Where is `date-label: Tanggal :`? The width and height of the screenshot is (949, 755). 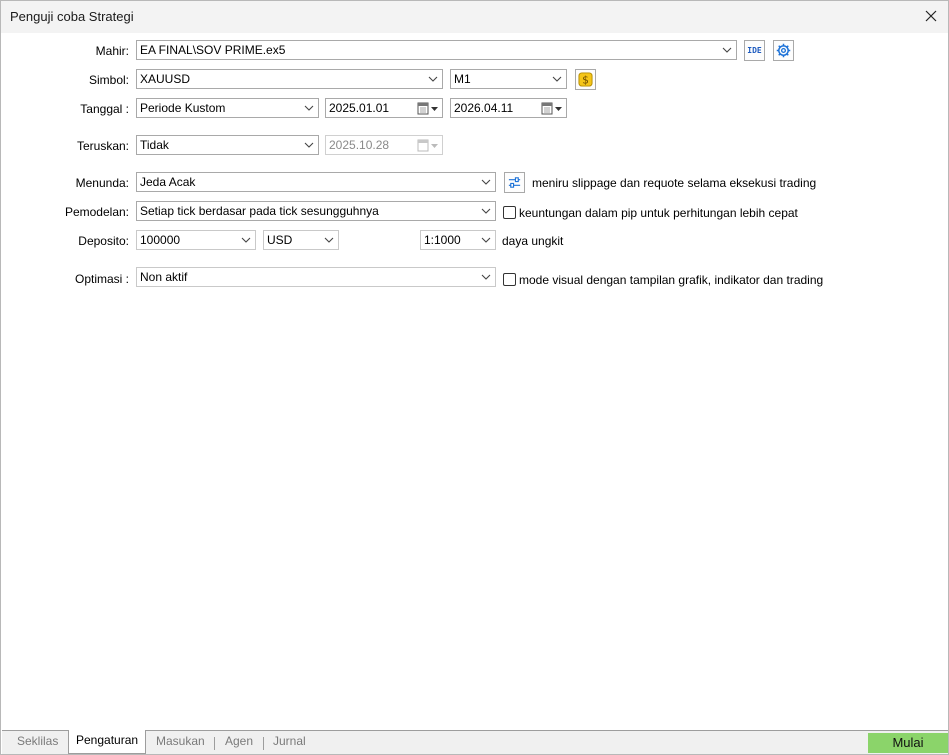 date-label: Tanggal : is located at coordinates (104, 109).